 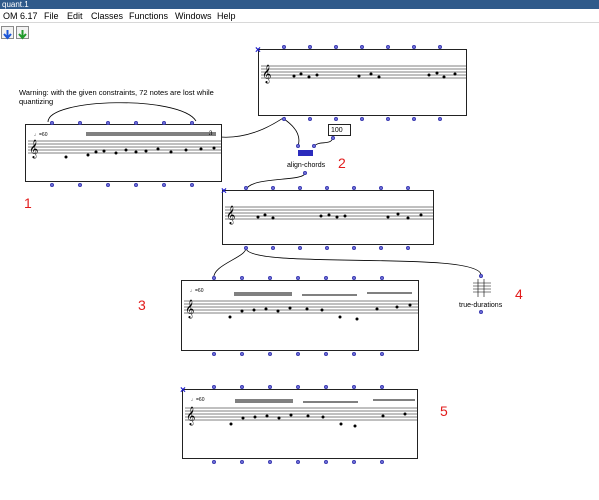 I want to click on align-threshold-input: 100, so click(x=339, y=130).